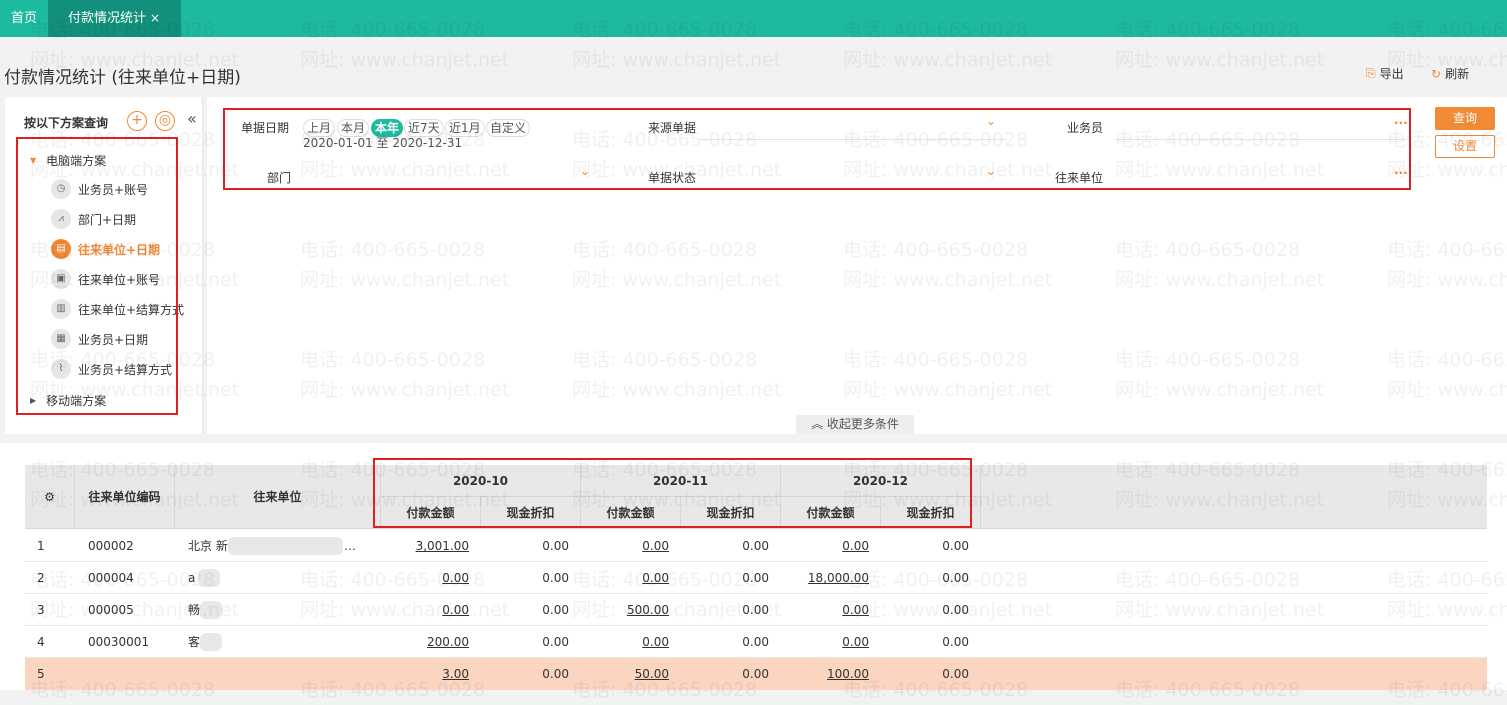  I want to click on total-pay-amount: 3.00, so click(425, 674).